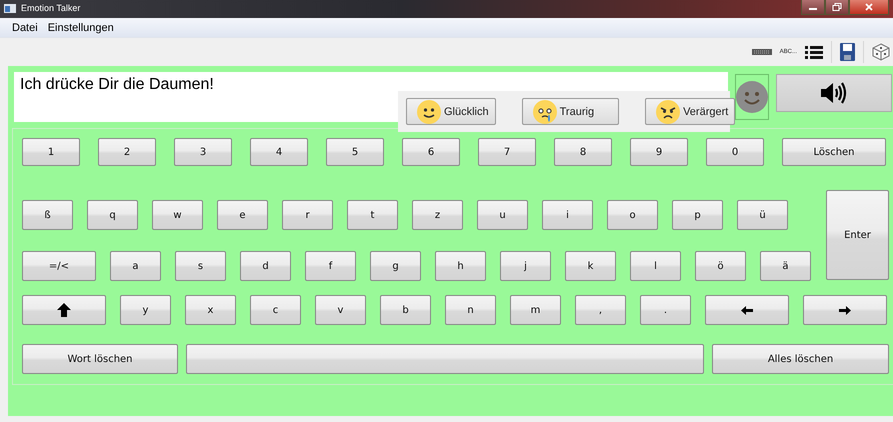 Image resolution: width=893 pixels, height=422 pixels. I want to click on key: s, so click(200, 266).